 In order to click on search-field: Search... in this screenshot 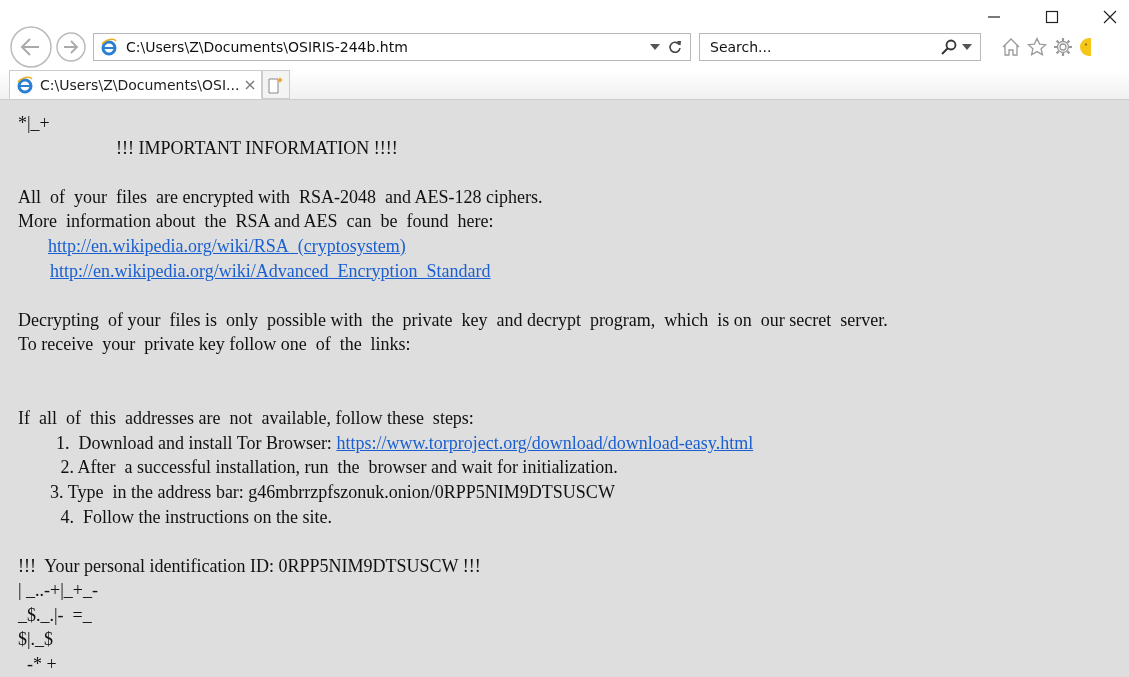, I will do `click(840, 47)`.